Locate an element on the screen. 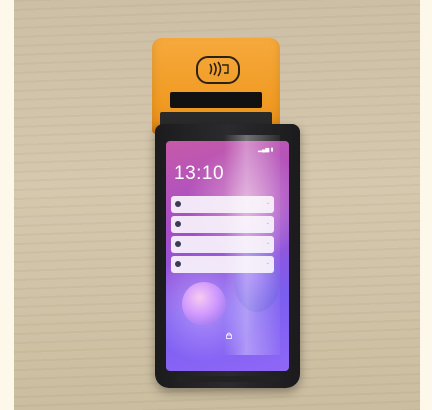 The height and width of the screenshot is (410, 432). status-bar is located at coordinates (220, 154).